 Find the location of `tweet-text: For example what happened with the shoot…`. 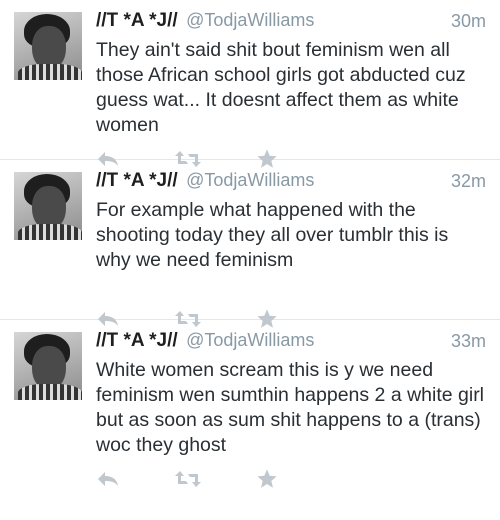

tweet-text: For example what happened with the shoot… is located at coordinates (272, 235).